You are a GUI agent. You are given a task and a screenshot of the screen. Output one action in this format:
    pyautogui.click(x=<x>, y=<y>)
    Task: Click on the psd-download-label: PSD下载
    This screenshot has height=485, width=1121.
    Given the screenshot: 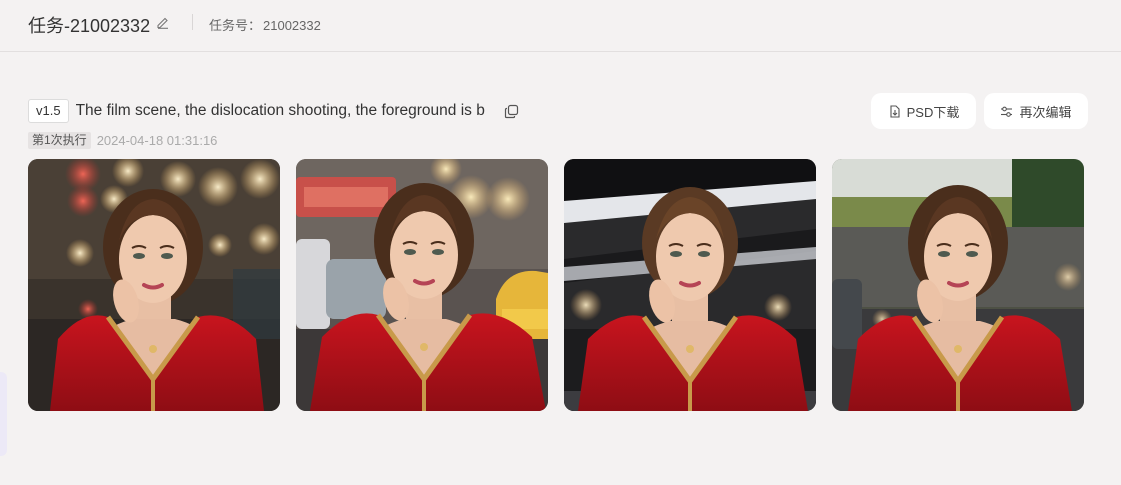 What is the action you would take?
    pyautogui.click(x=933, y=112)
    